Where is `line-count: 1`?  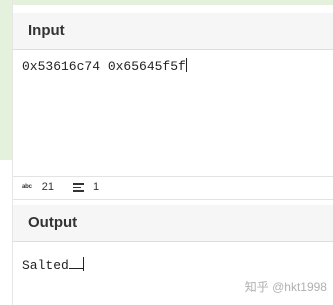 line-count: 1 is located at coordinates (96, 187).